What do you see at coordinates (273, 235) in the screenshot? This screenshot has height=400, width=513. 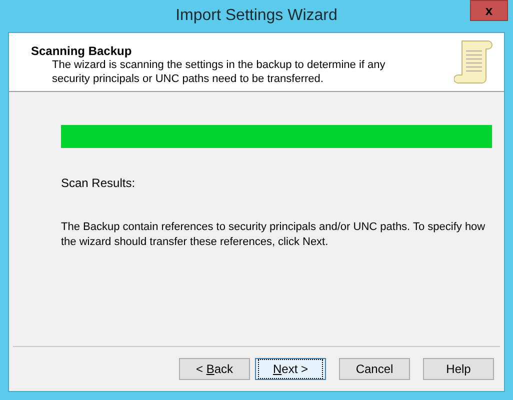 I see `result-message: The Backup contain references to security principals and/or UNC paths. To specify how the wizard should transfer these references, click Next.` at bounding box center [273, 235].